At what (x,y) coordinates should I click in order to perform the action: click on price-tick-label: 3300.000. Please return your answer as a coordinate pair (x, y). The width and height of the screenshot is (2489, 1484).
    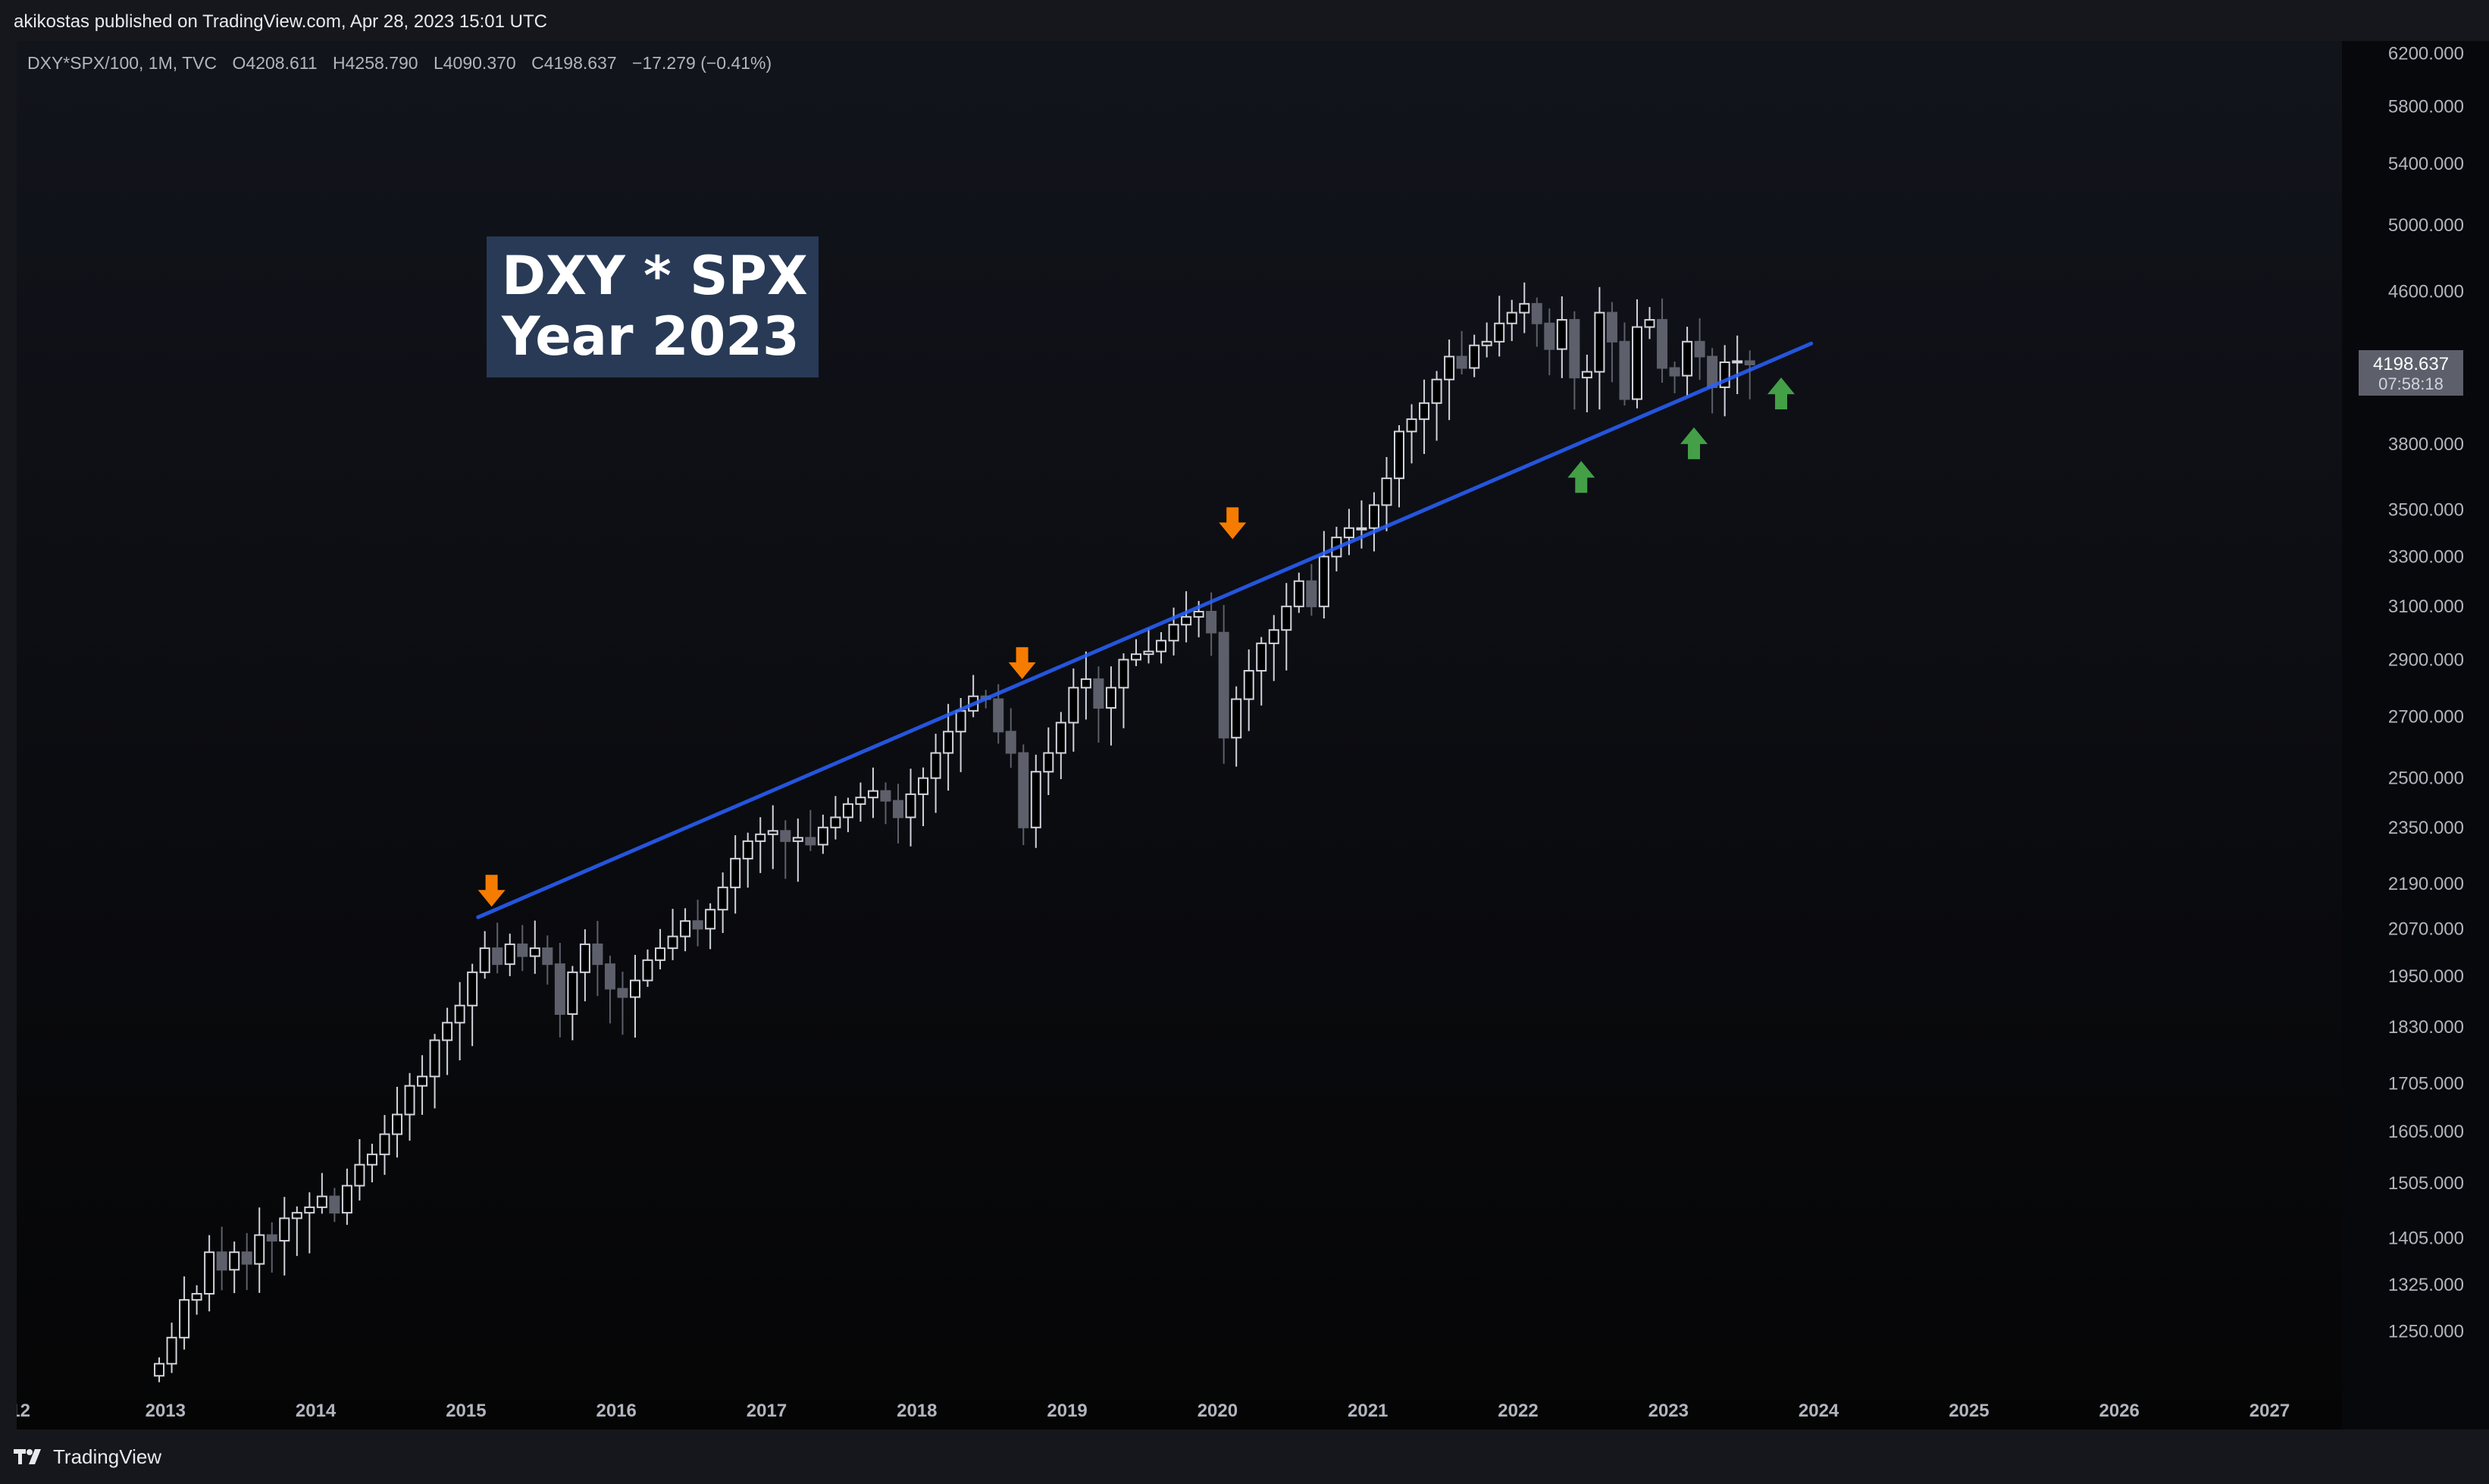
    Looking at the image, I should click on (2426, 556).